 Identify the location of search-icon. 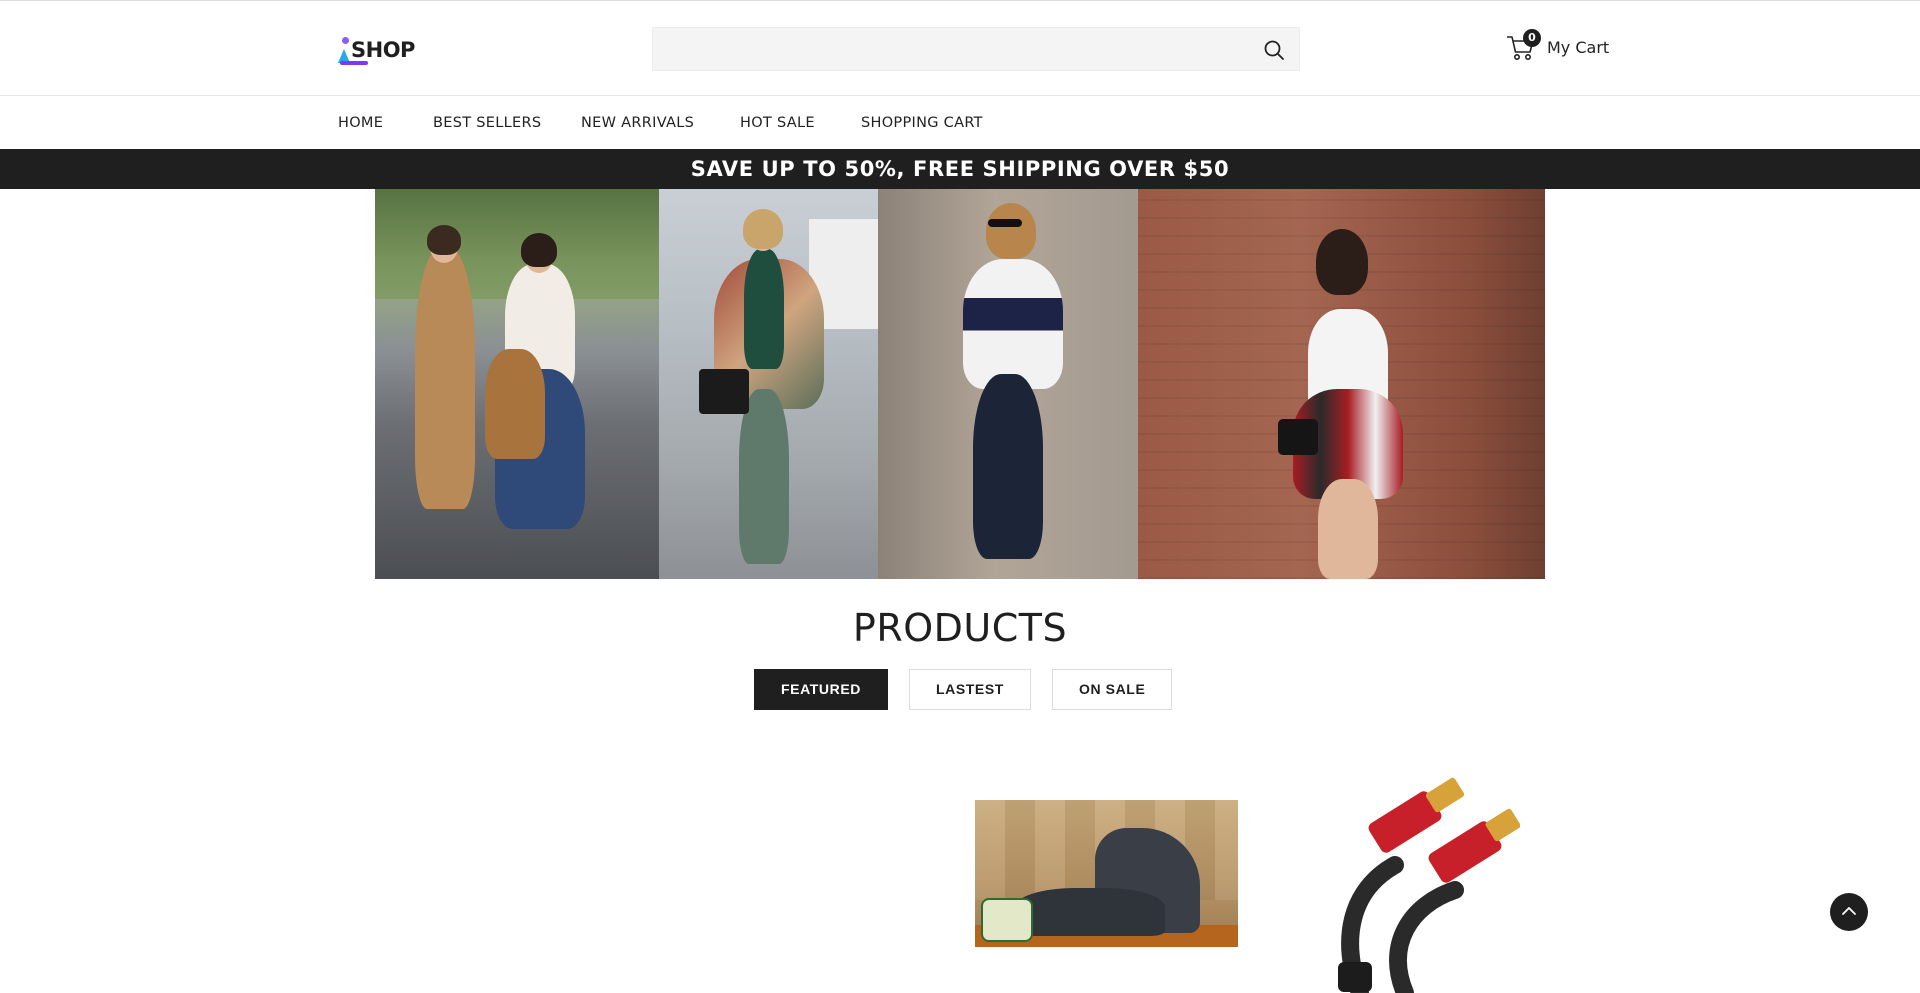
(1274, 50).